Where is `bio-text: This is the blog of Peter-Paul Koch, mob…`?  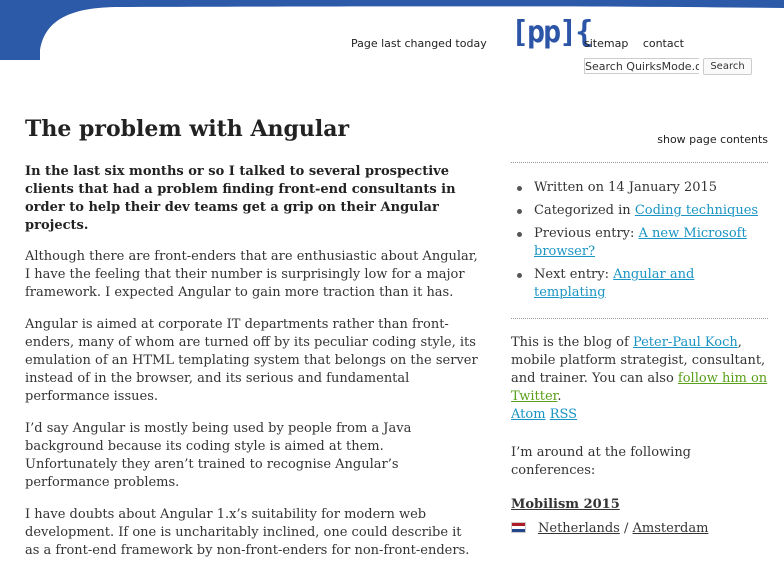 bio-text: This is the blog of Peter-Paul Koch, mob… is located at coordinates (639, 369).